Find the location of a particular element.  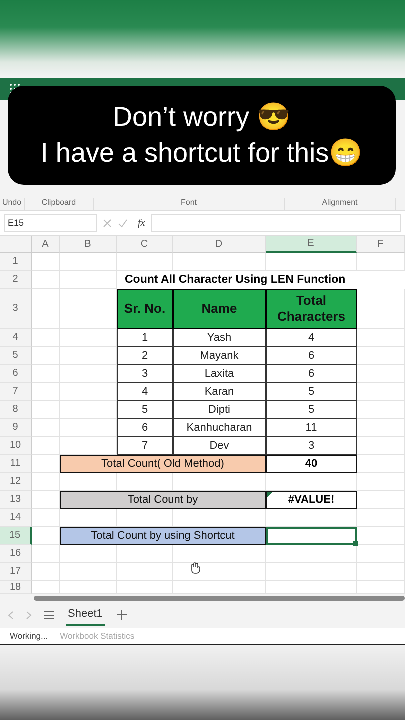

row-header: 9 is located at coordinates (16, 428).